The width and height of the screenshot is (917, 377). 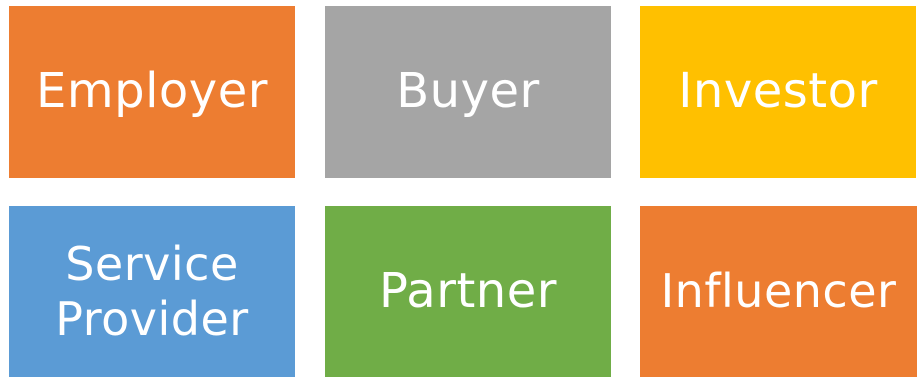 I want to click on tile-employer: Employer, so click(x=152, y=92).